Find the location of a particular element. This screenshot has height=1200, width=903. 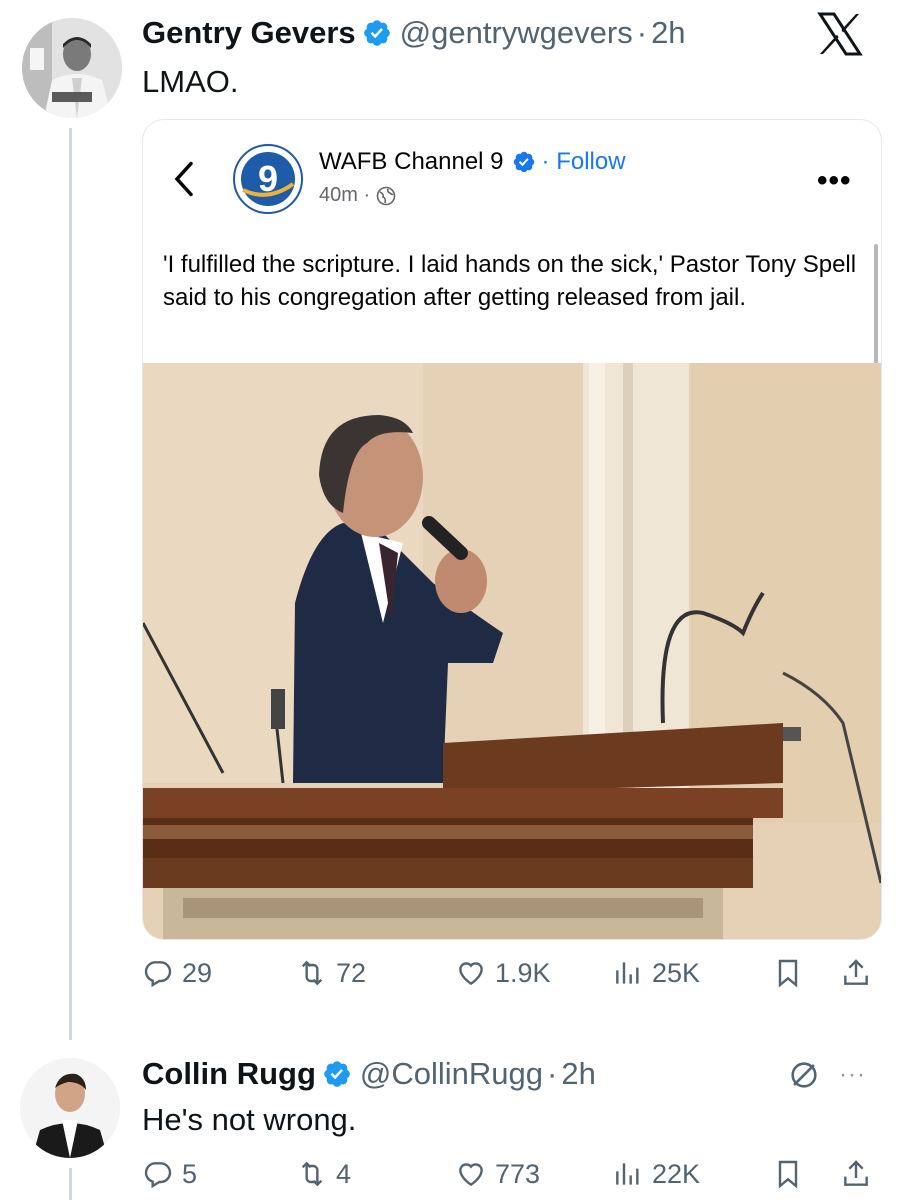

page-name: WAFB Channel 9 is located at coordinates (411, 162).